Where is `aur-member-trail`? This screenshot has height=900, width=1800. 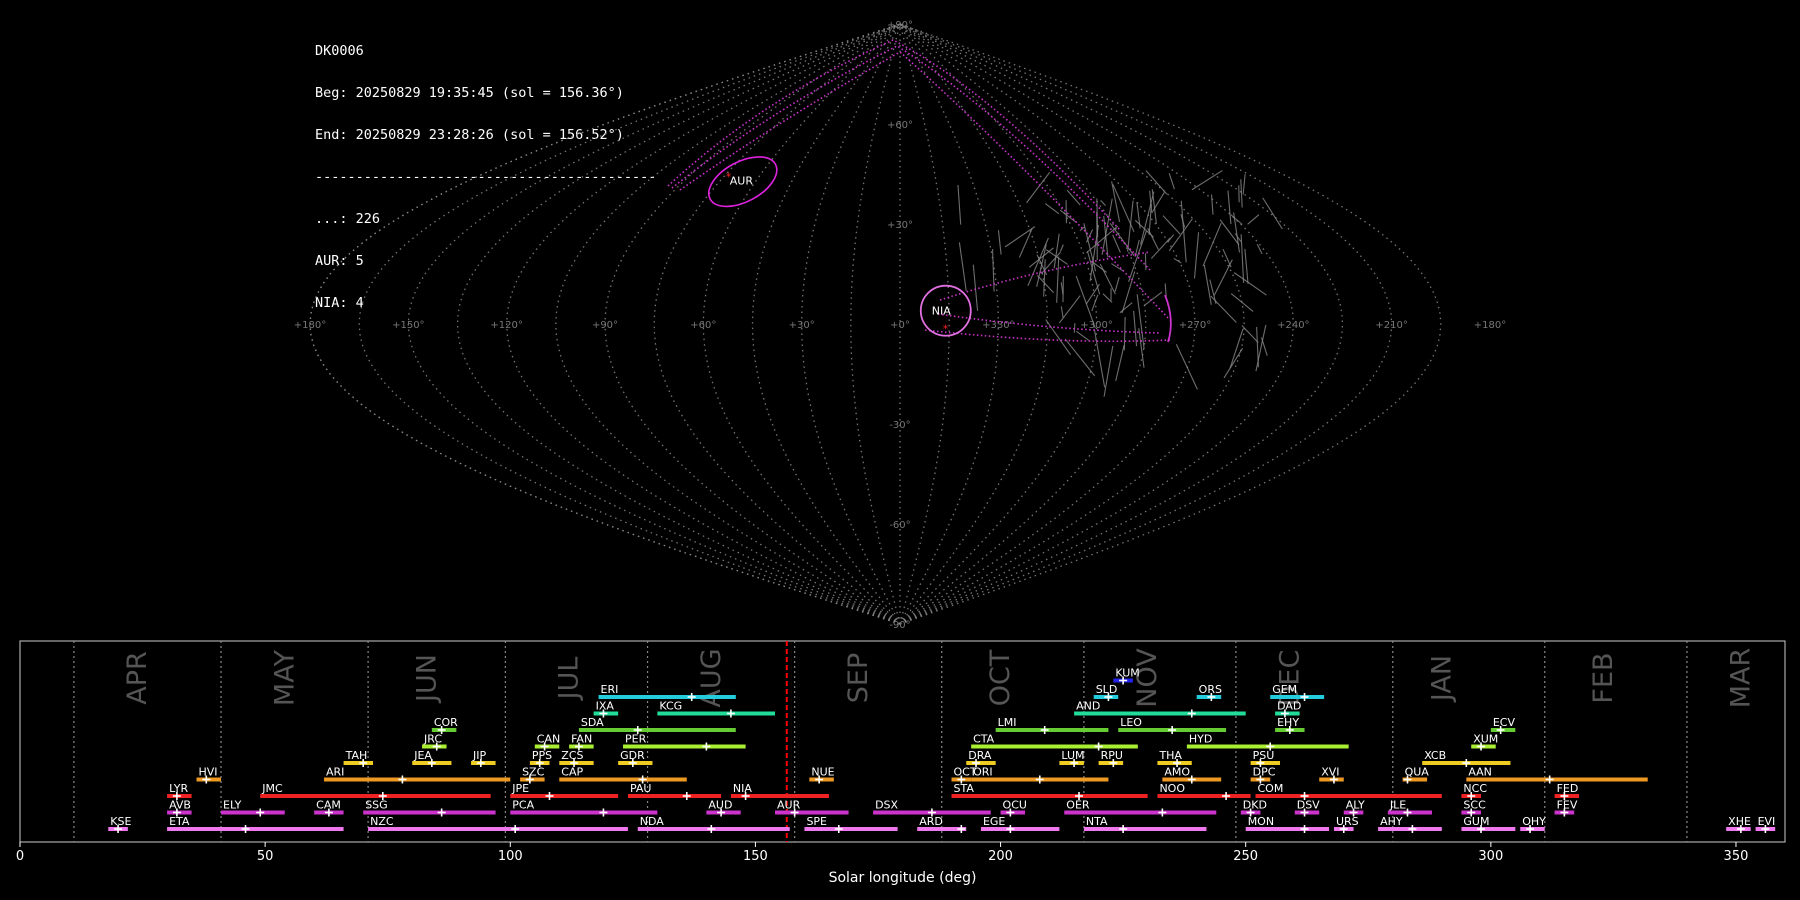 aur-member-trail is located at coordinates (925, 186).